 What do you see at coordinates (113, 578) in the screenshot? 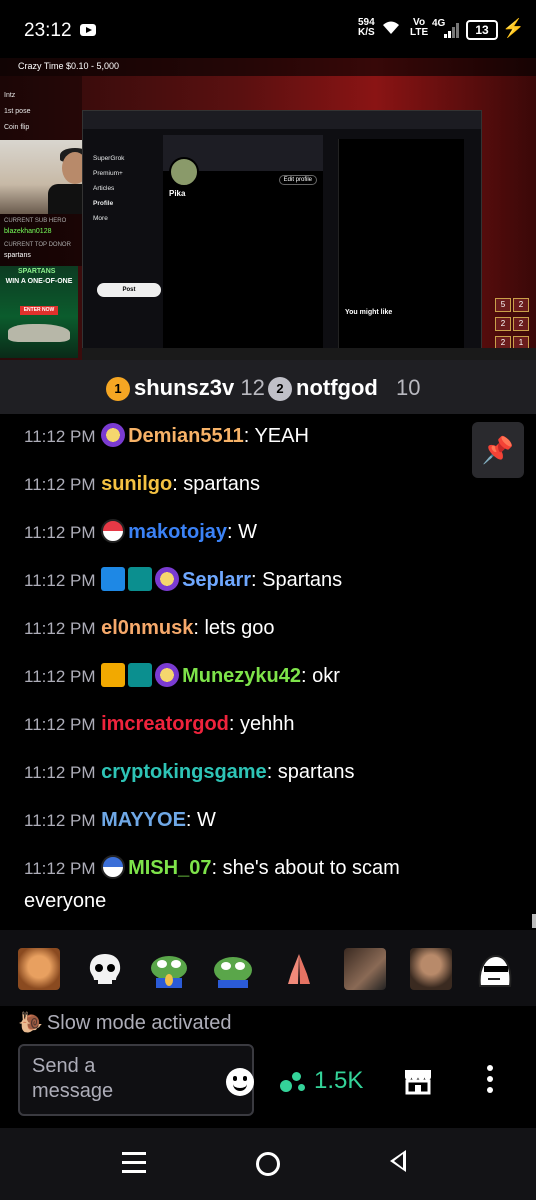
I see `moderator-badge-icon` at bounding box center [113, 578].